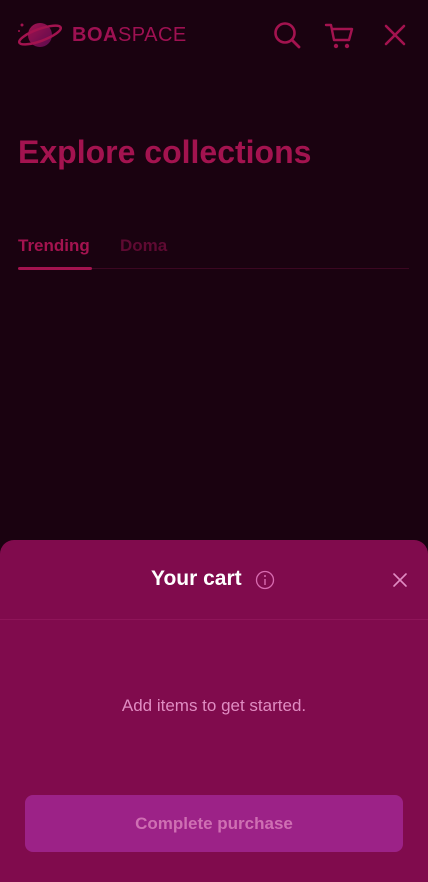 Image resolution: width=428 pixels, height=882 pixels. What do you see at coordinates (400, 580) in the screenshot?
I see `cart-close-icon` at bounding box center [400, 580].